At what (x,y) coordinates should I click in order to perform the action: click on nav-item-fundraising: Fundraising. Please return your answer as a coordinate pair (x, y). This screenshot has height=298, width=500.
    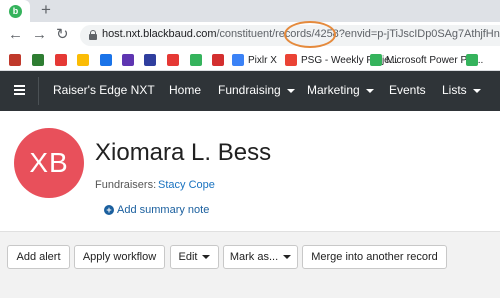
    Looking at the image, I should click on (256, 90).